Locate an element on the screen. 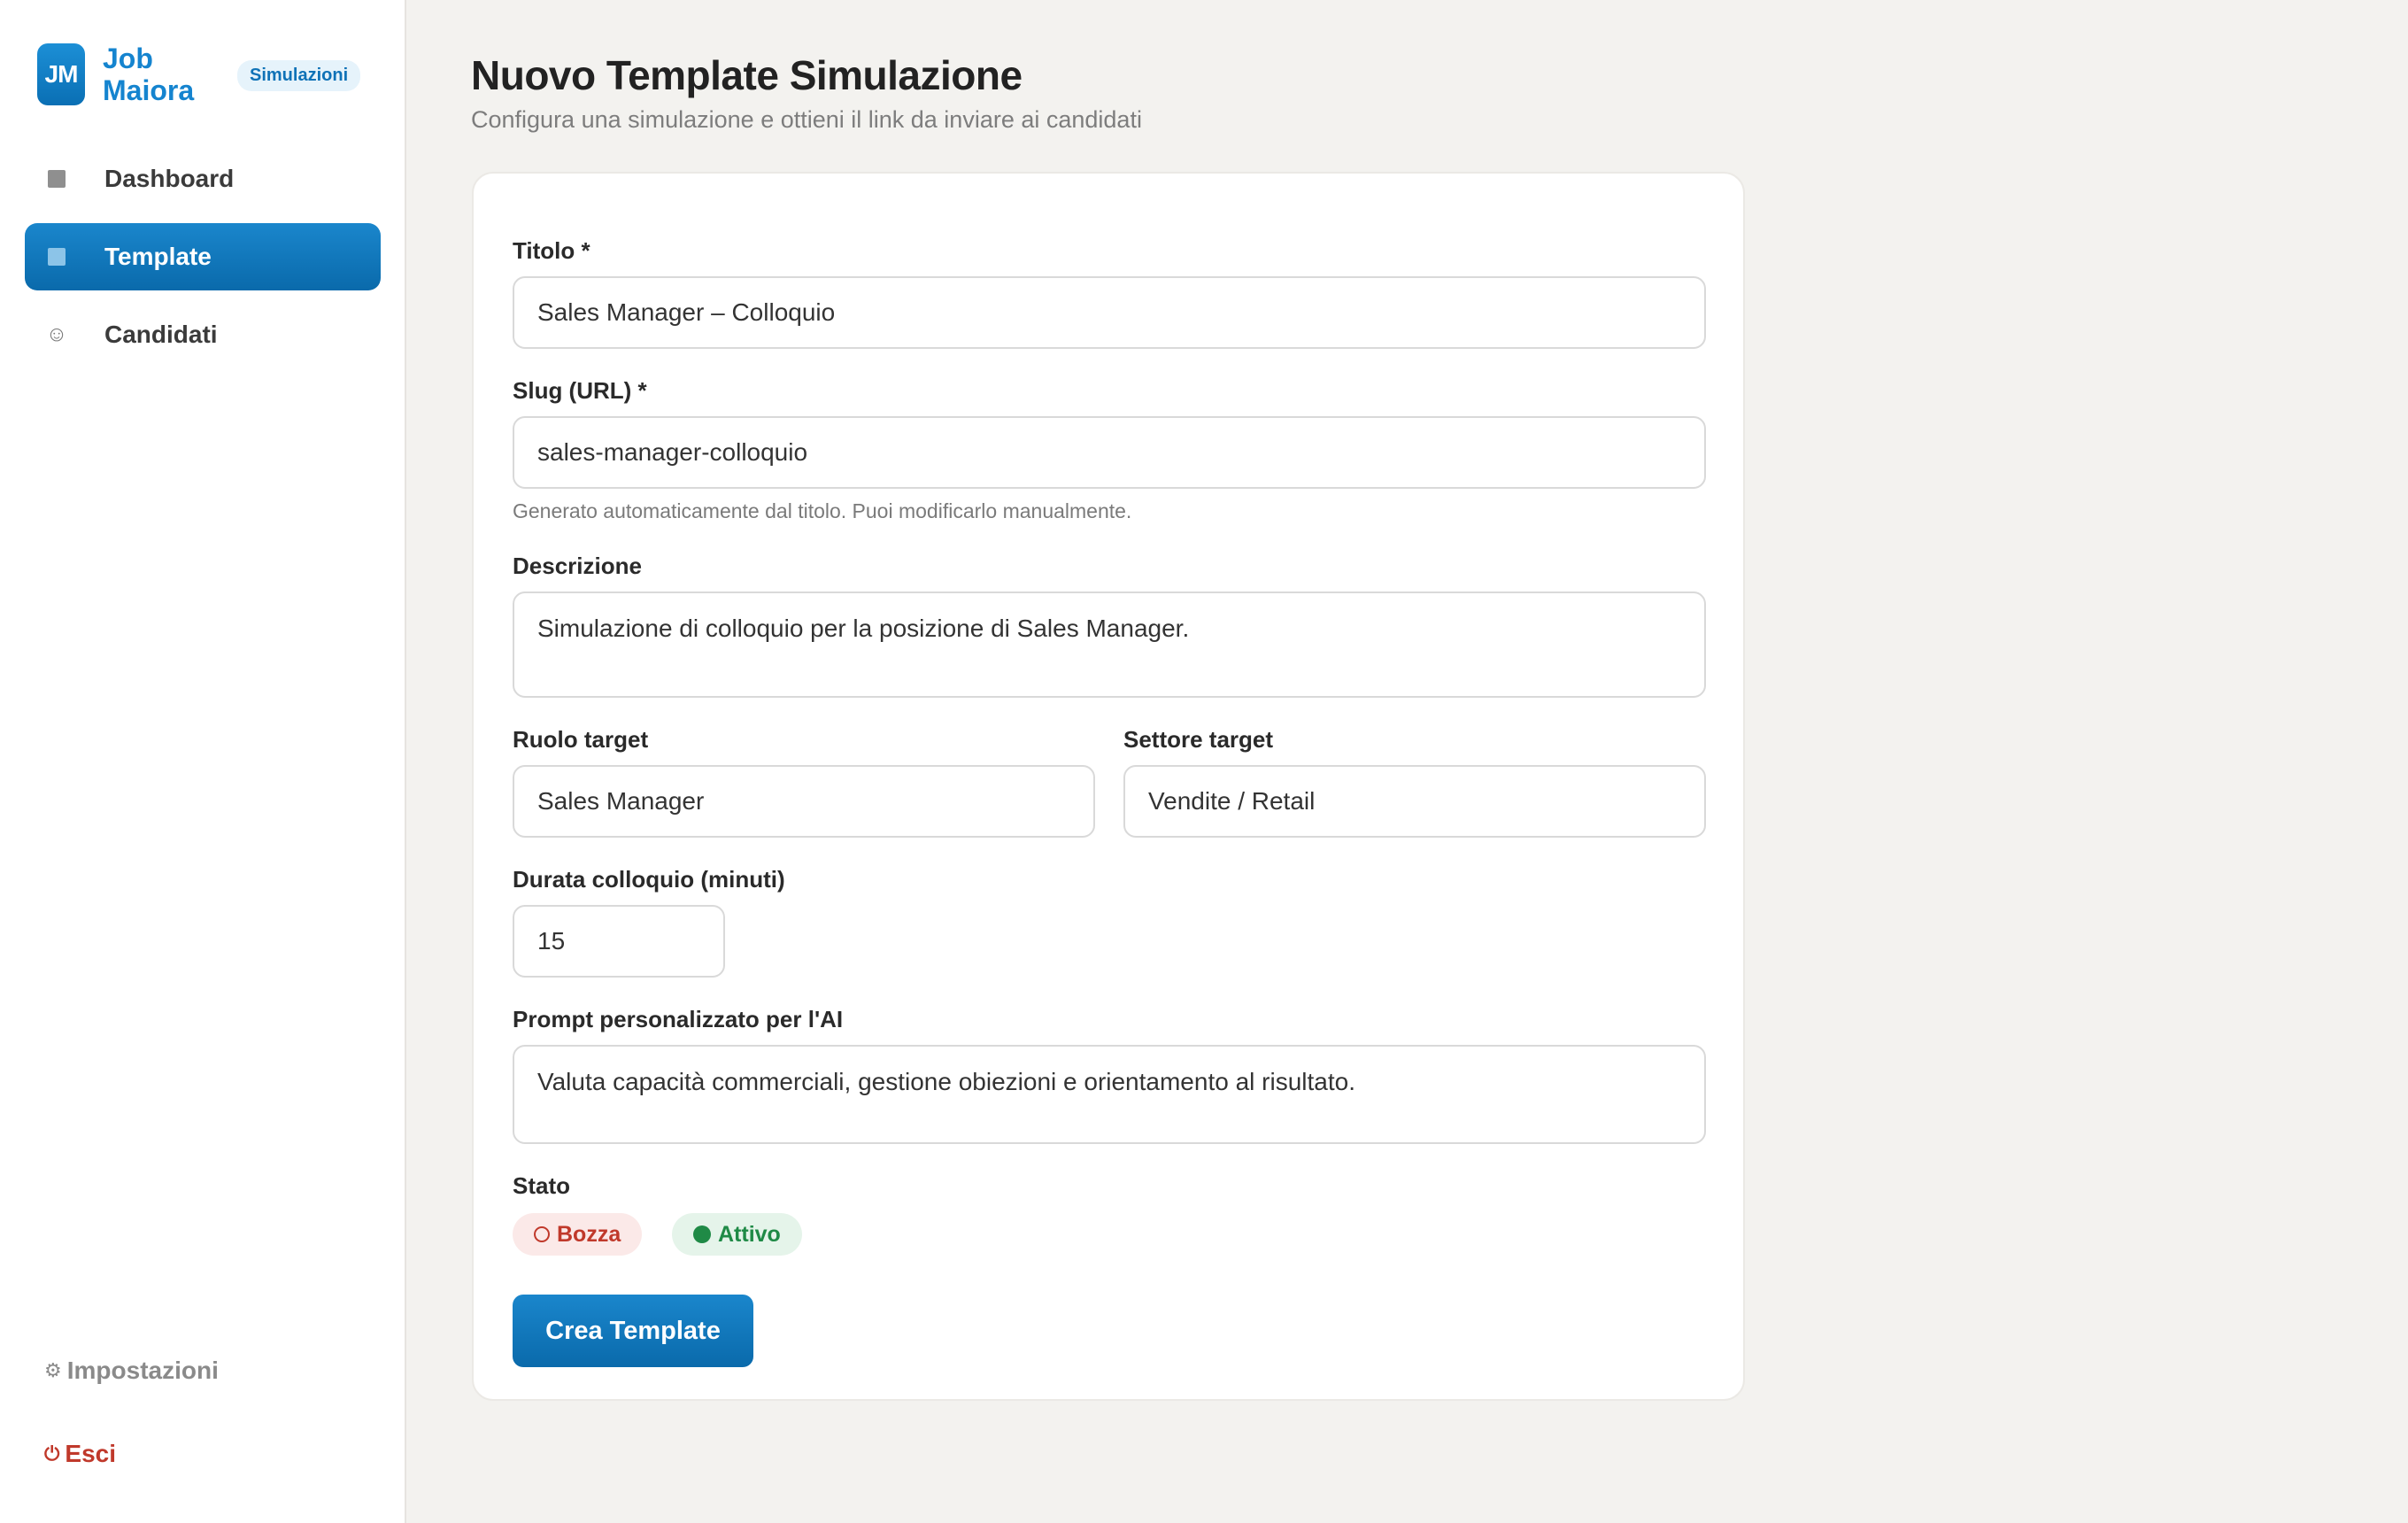  slug-label: Slug (URL) * is located at coordinates (580, 390).